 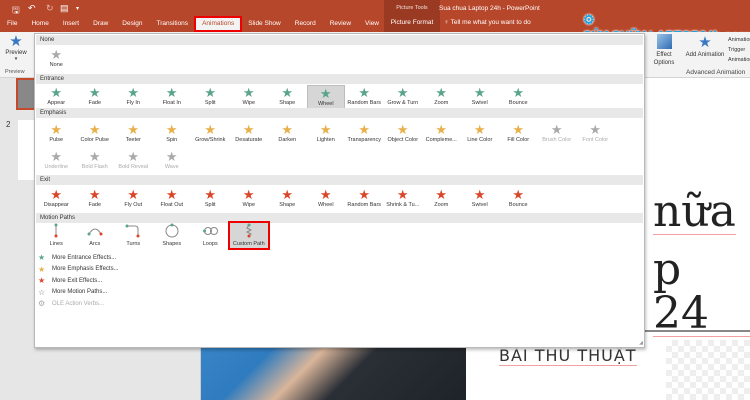 I want to click on undo-icon: ↶, so click(x=32, y=8).